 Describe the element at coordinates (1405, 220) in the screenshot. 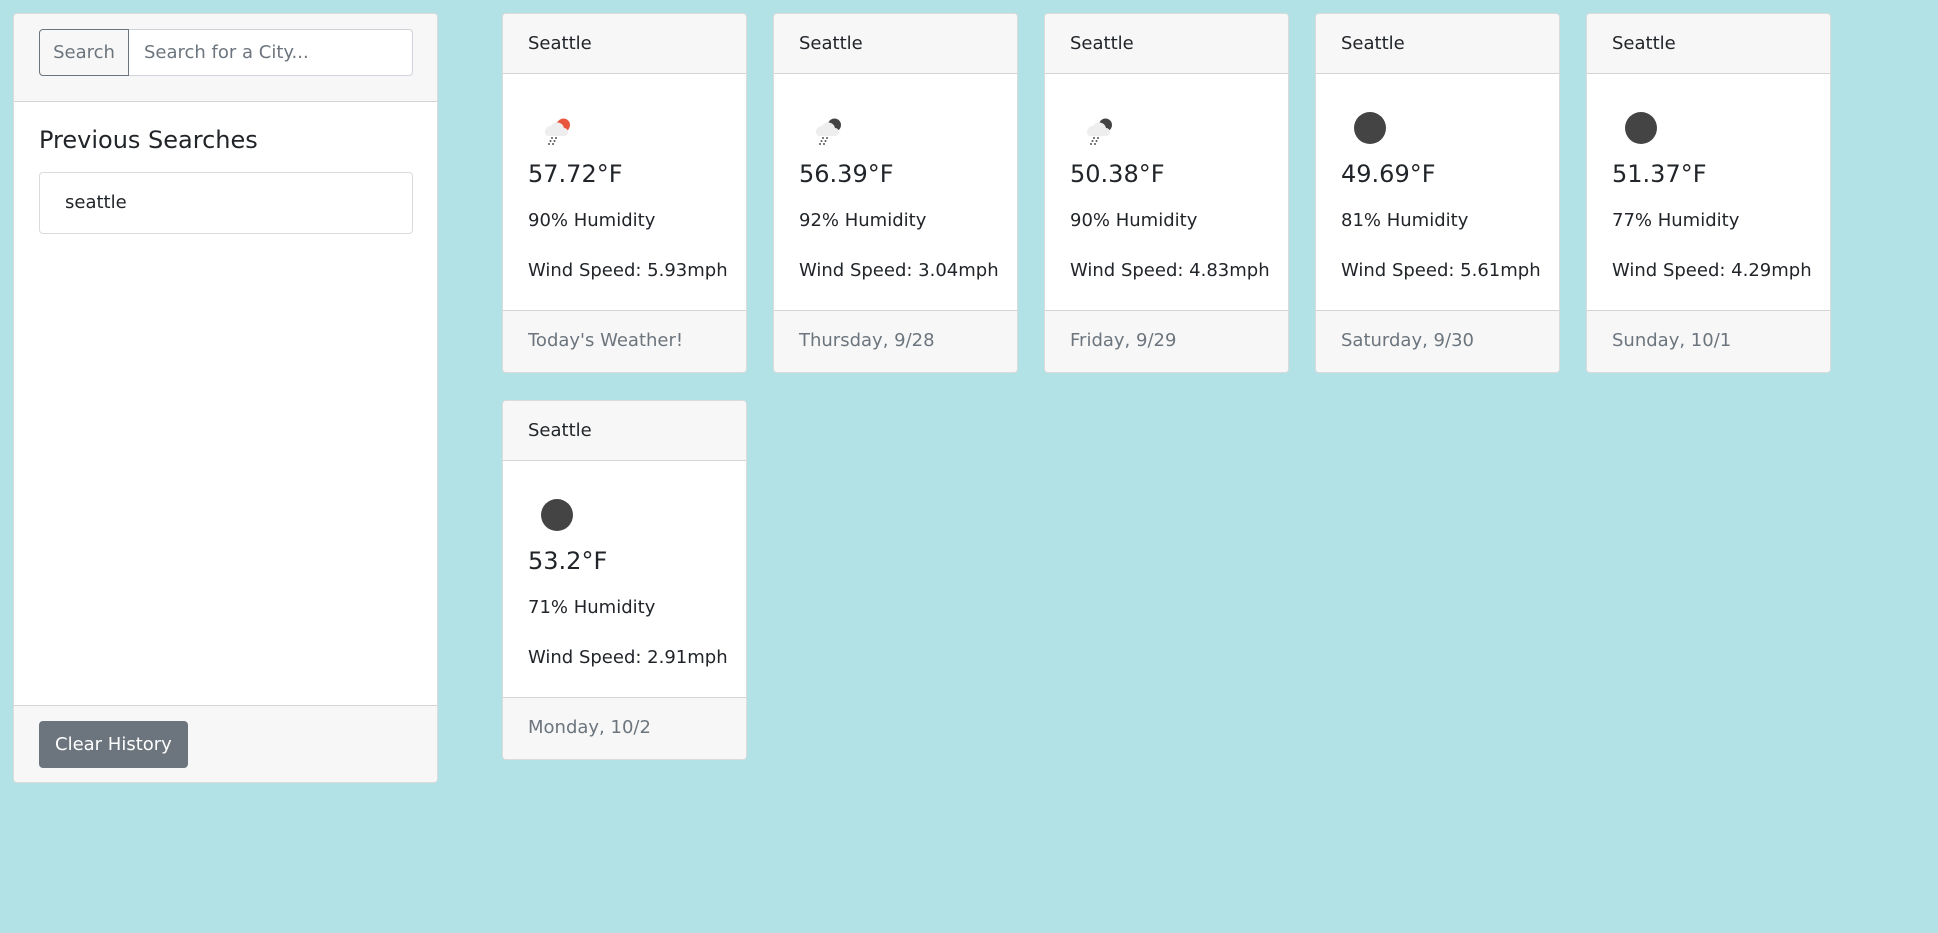

I see `humidity: 81% Humidity` at that location.